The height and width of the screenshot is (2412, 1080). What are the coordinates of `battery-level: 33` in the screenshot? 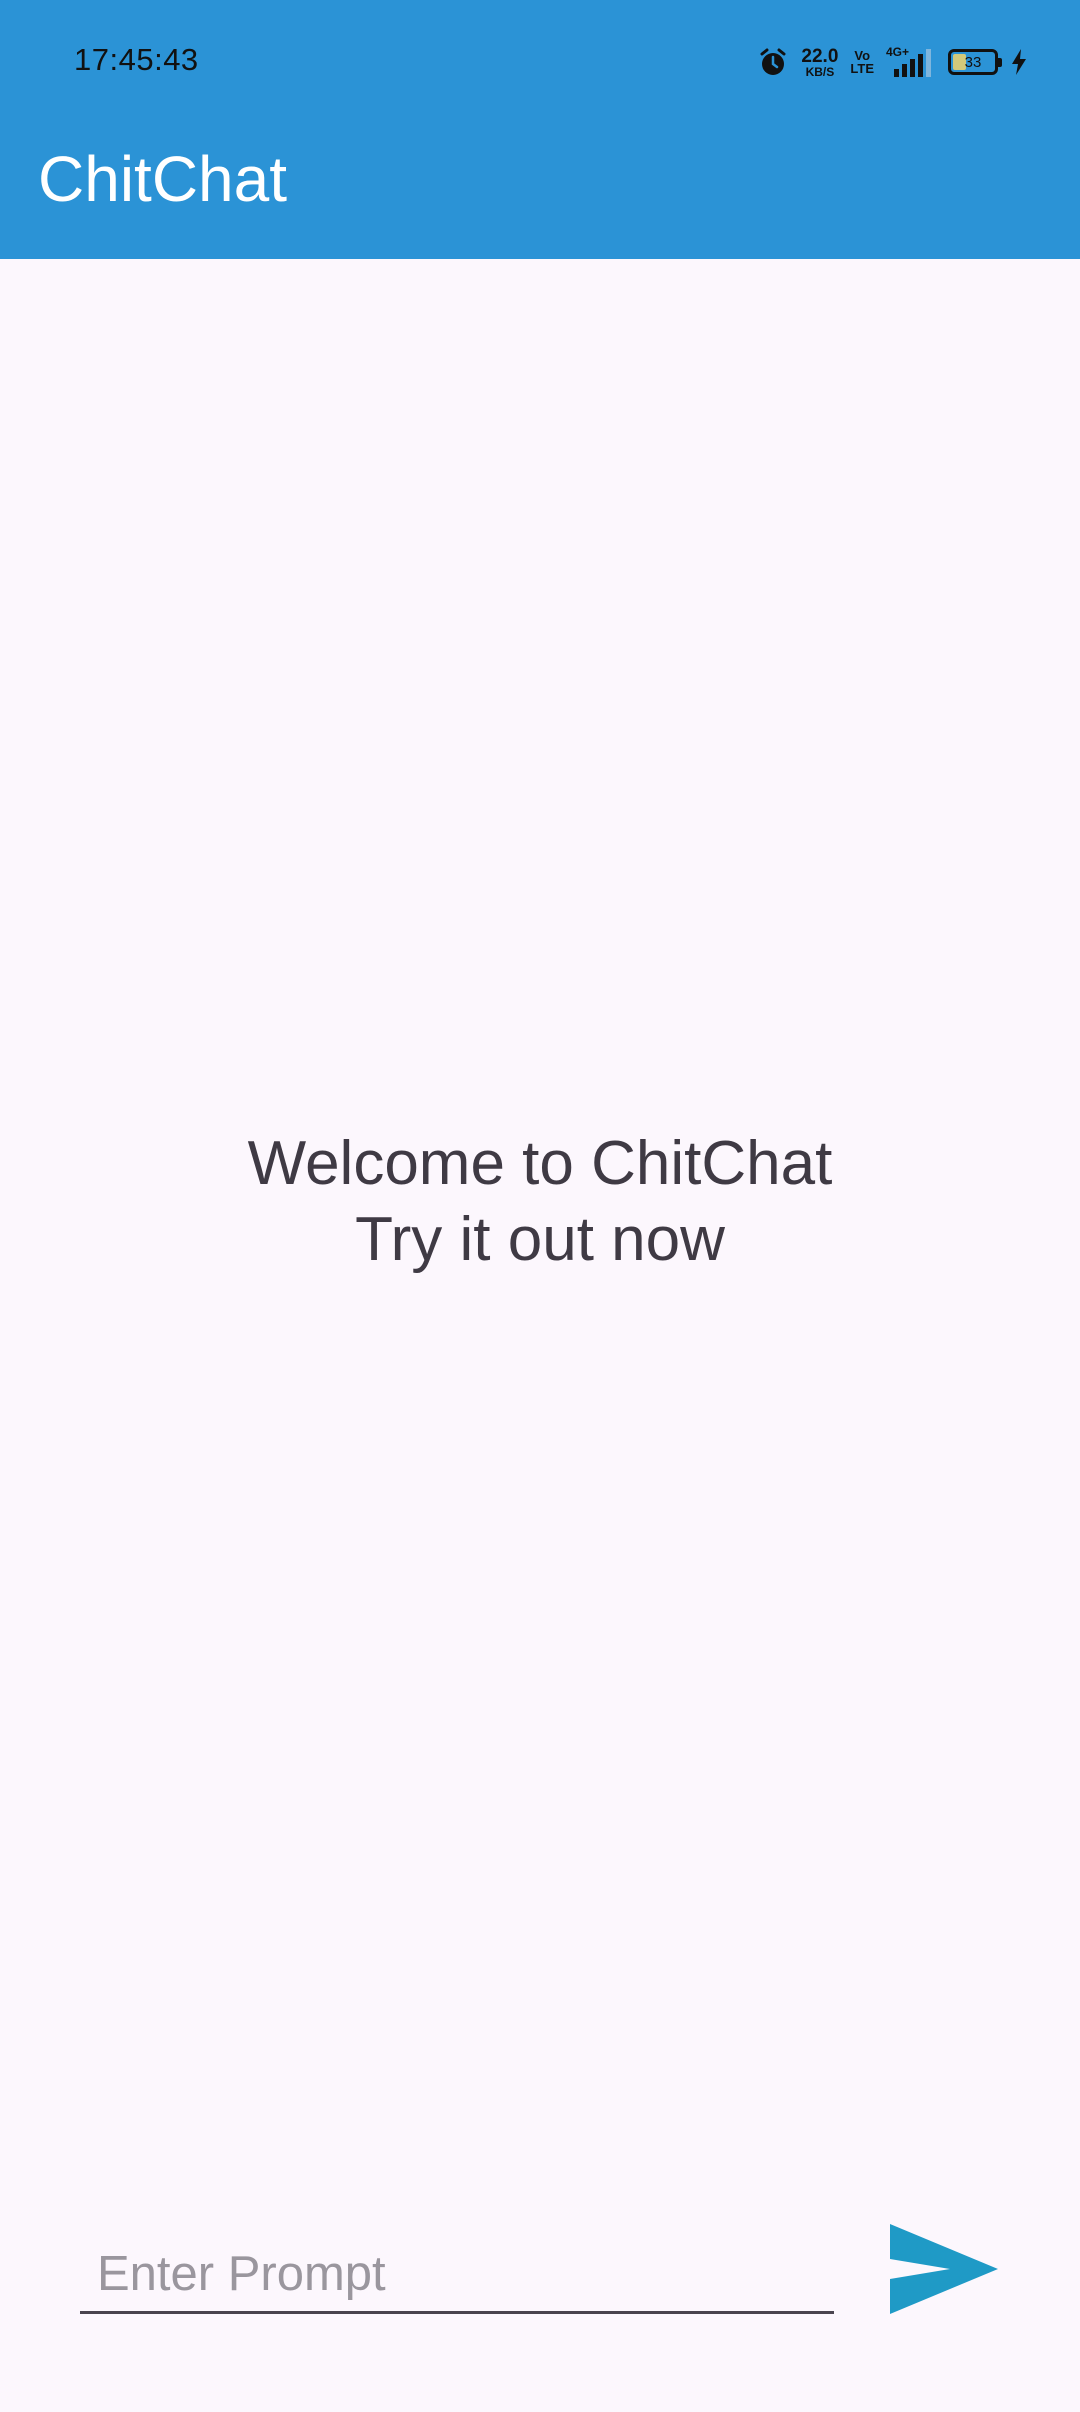 It's located at (973, 62).